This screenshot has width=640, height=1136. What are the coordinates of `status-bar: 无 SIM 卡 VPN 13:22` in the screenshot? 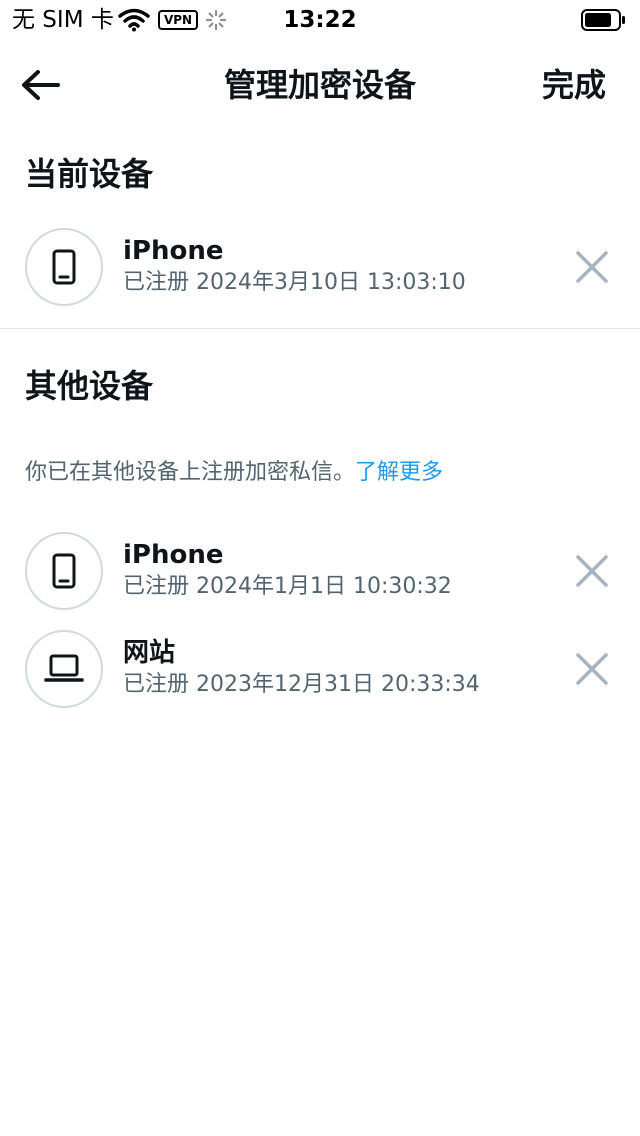 It's located at (320, 20).